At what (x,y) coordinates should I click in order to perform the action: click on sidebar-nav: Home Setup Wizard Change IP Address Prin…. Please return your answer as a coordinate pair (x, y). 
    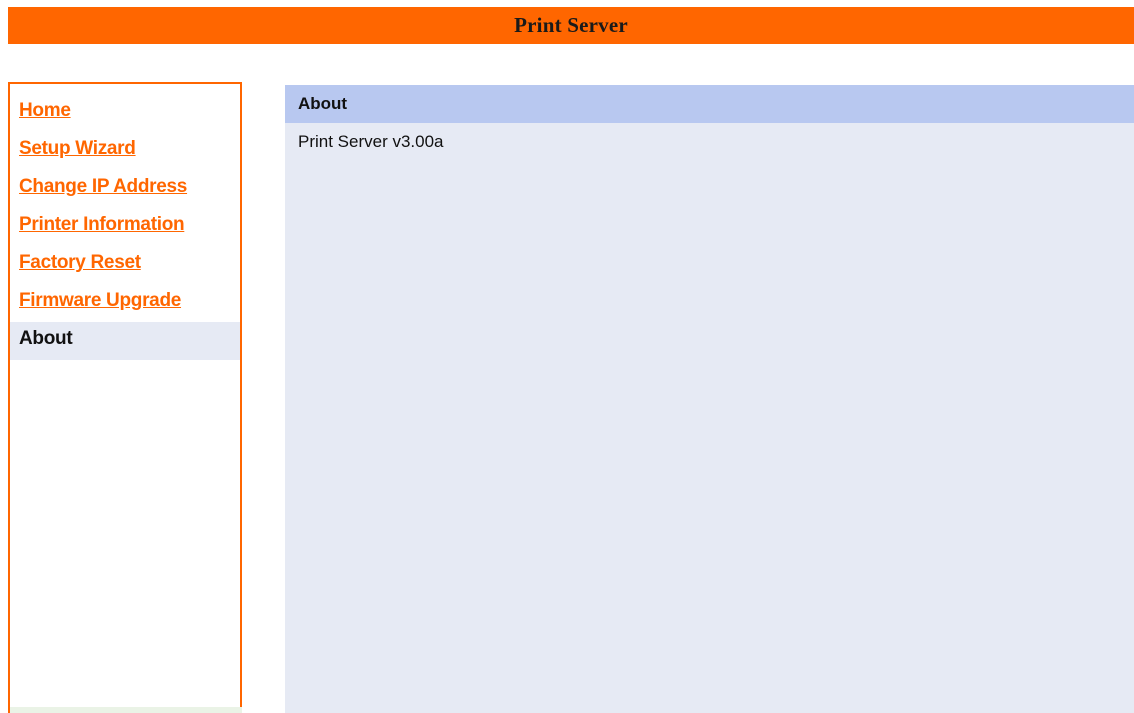
    Looking at the image, I should click on (126, 227).